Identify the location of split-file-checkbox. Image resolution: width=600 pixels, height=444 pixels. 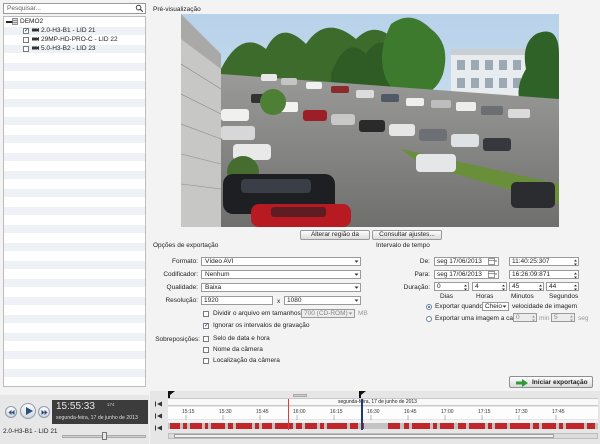
(206, 314).